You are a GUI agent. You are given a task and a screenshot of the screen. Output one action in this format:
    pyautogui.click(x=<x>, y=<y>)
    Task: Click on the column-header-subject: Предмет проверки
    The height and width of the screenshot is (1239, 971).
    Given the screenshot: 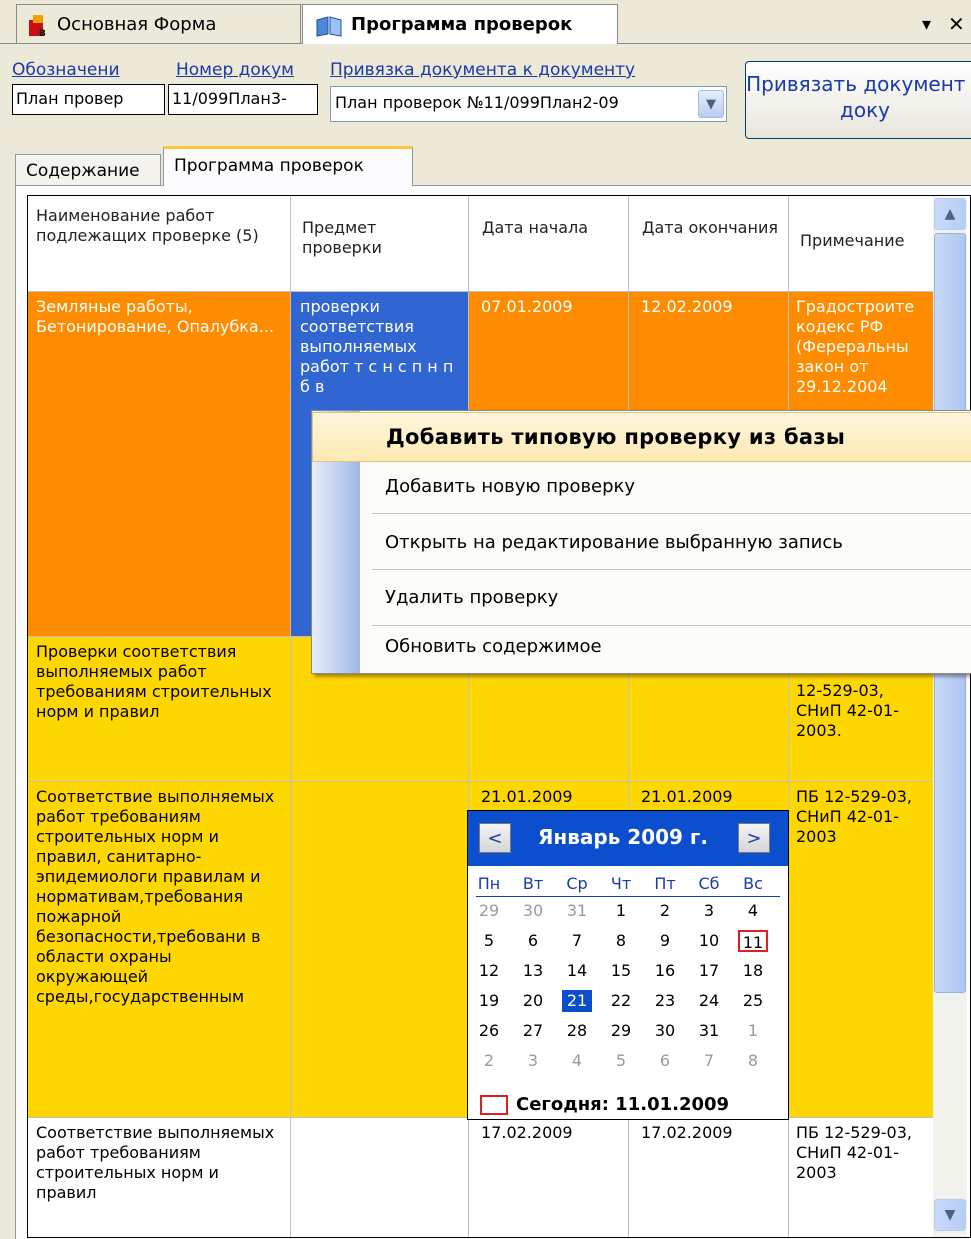 What is the action you would take?
    pyautogui.click(x=380, y=244)
    